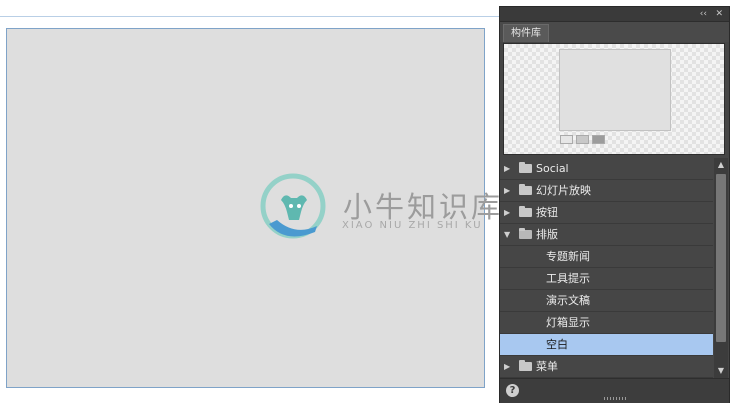 This screenshot has height=417, width=737. What do you see at coordinates (606, 345) in the screenshot?
I see `tree-item-blank: 空白` at bounding box center [606, 345].